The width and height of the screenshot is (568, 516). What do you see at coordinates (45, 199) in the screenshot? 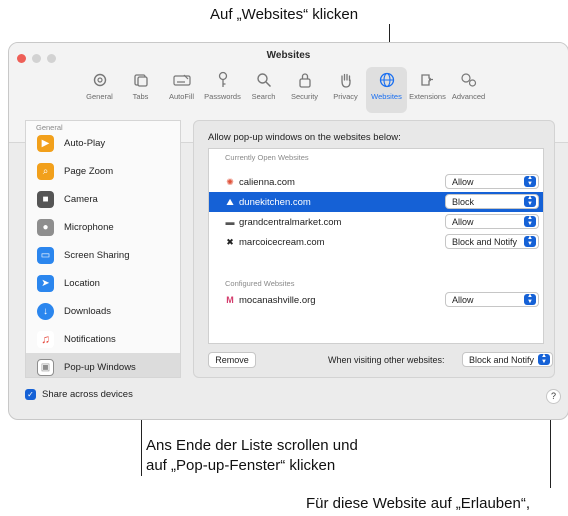
I see `camera-icon: ■` at bounding box center [45, 199].